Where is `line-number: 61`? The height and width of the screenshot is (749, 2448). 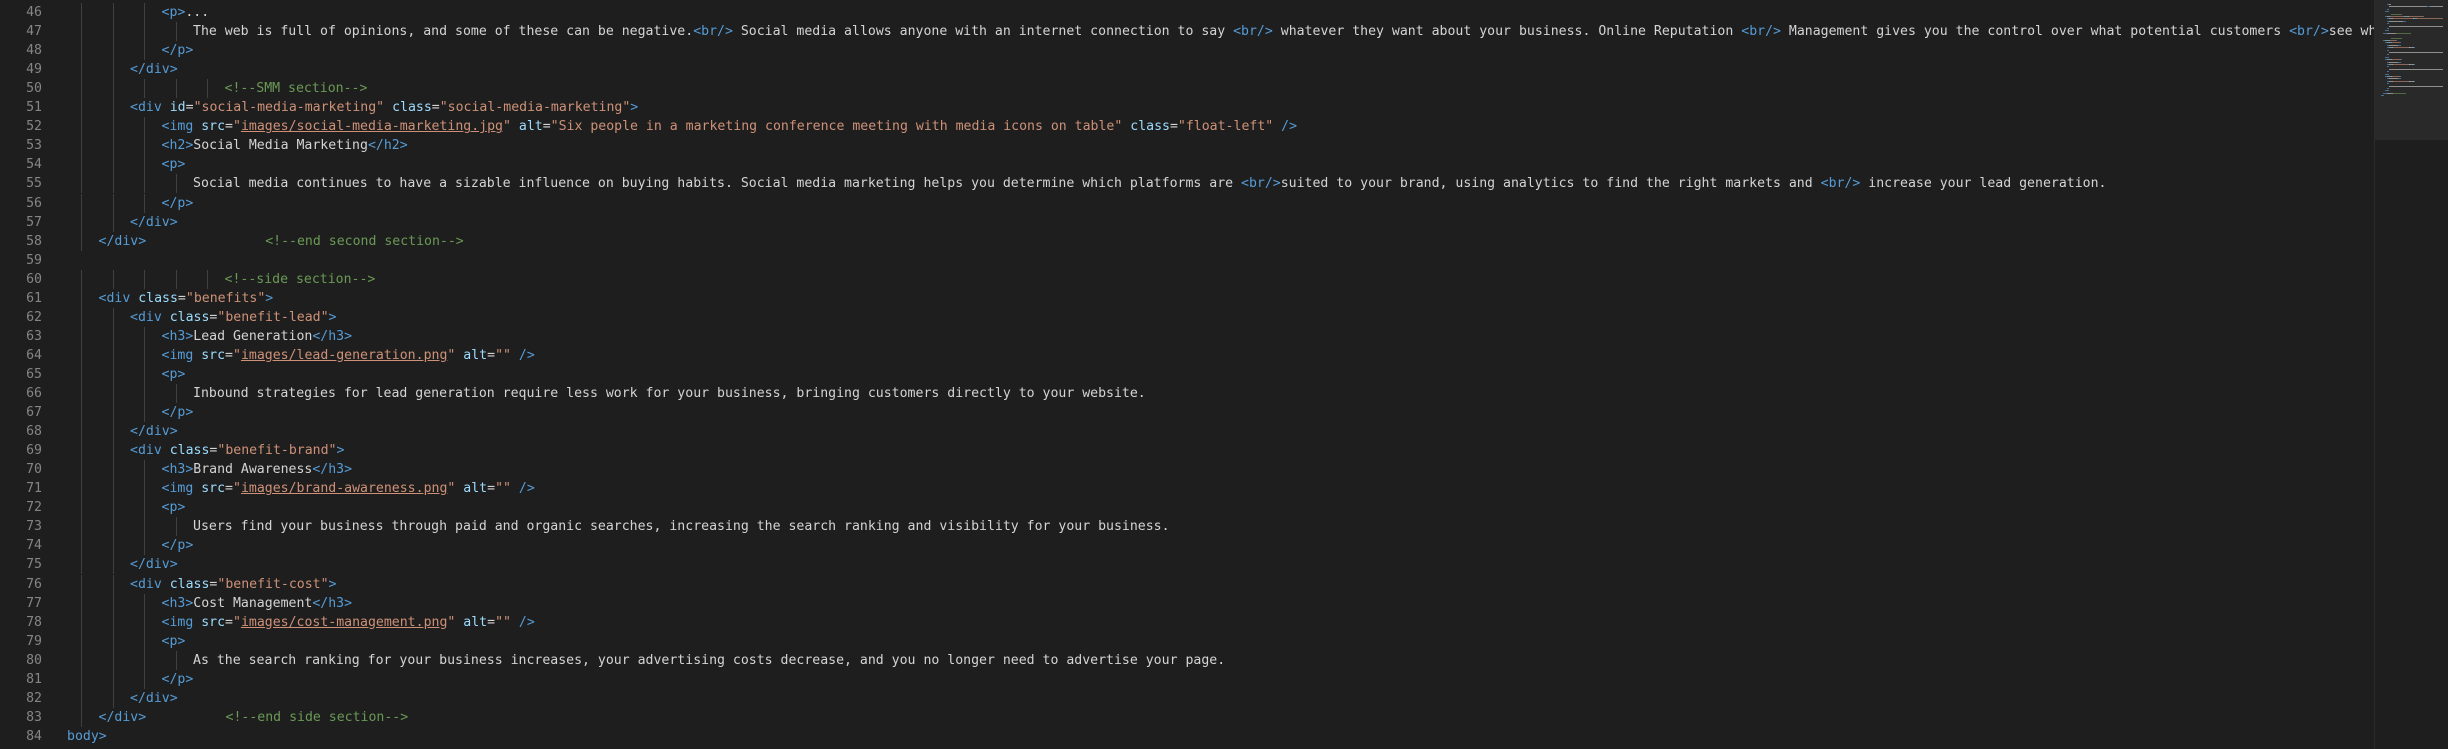
line-number: 61 is located at coordinates (34, 298).